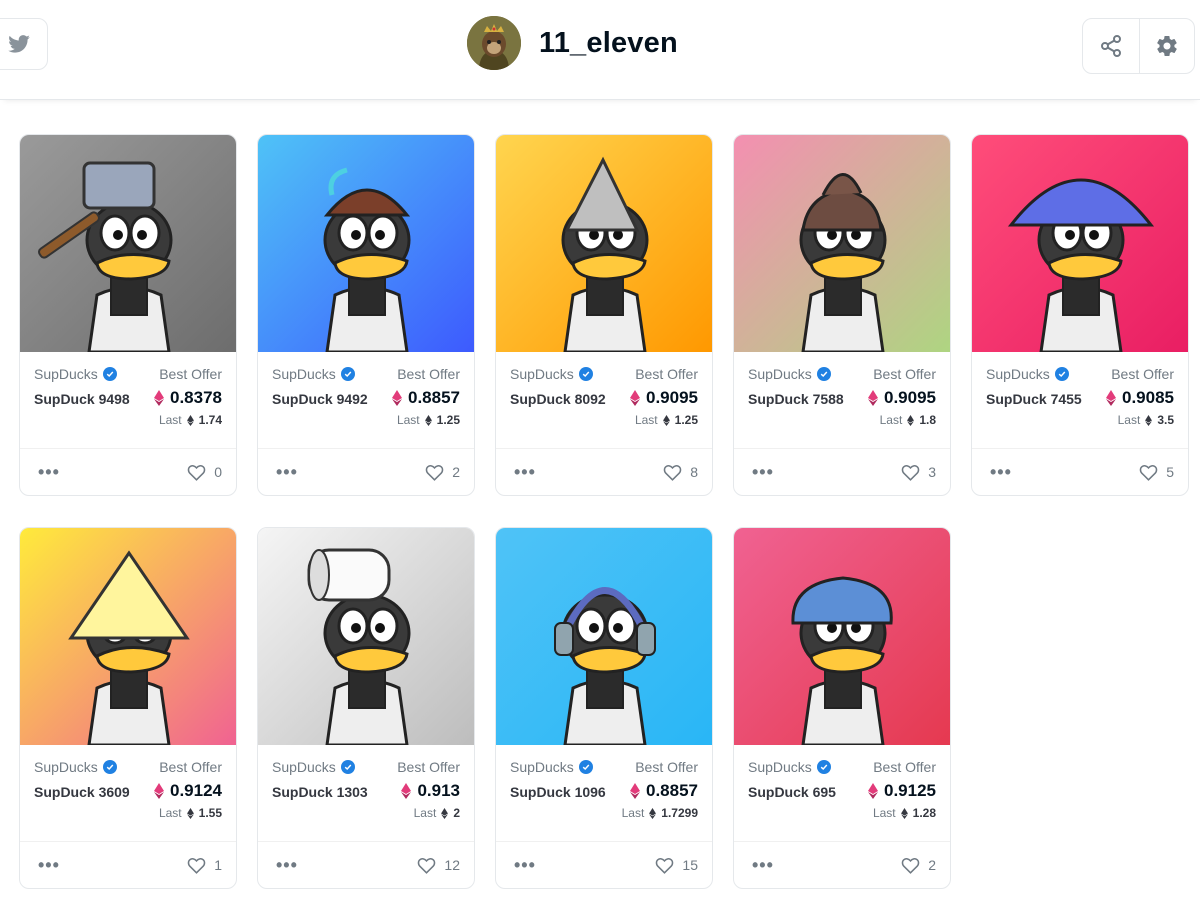 The width and height of the screenshot is (1200, 907). What do you see at coordinates (842, 472) in the screenshot?
I see `card-footer: ••• 3` at bounding box center [842, 472].